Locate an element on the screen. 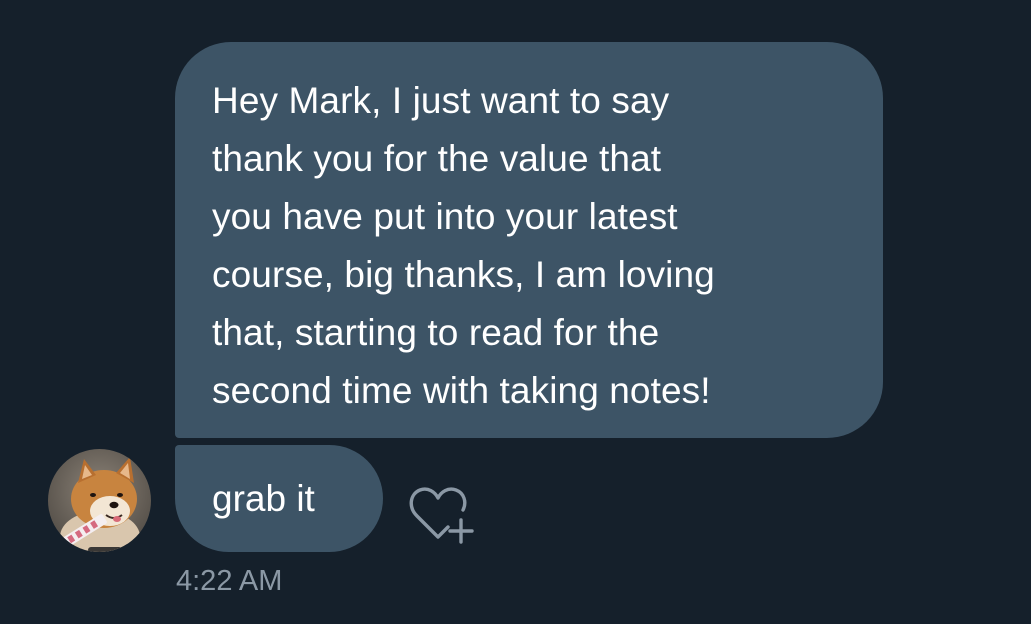 The image size is (1031, 624). heart-plus-icon is located at coordinates (441, 515).